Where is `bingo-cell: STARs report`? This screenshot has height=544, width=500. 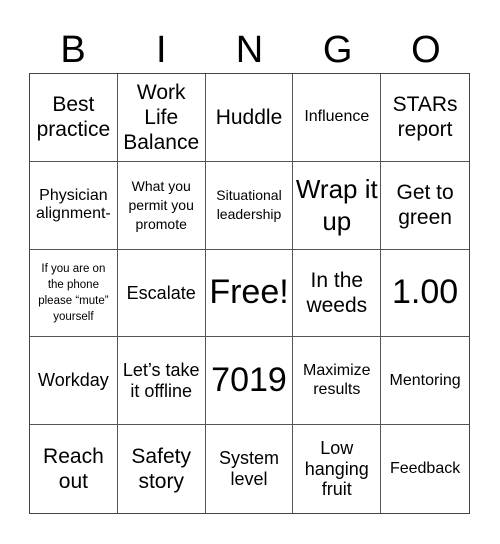
bingo-cell: STARs report is located at coordinates (425, 118).